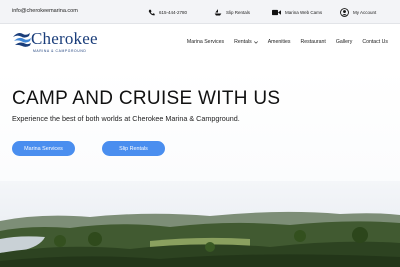 The height and width of the screenshot is (267, 400). I want to click on nav-item-amenities: Amenities, so click(279, 42).